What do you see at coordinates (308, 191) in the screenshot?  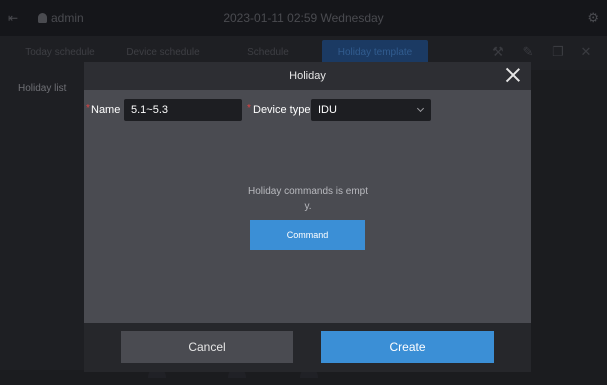 I see `empty-message-line: Holiday commands is empt` at bounding box center [308, 191].